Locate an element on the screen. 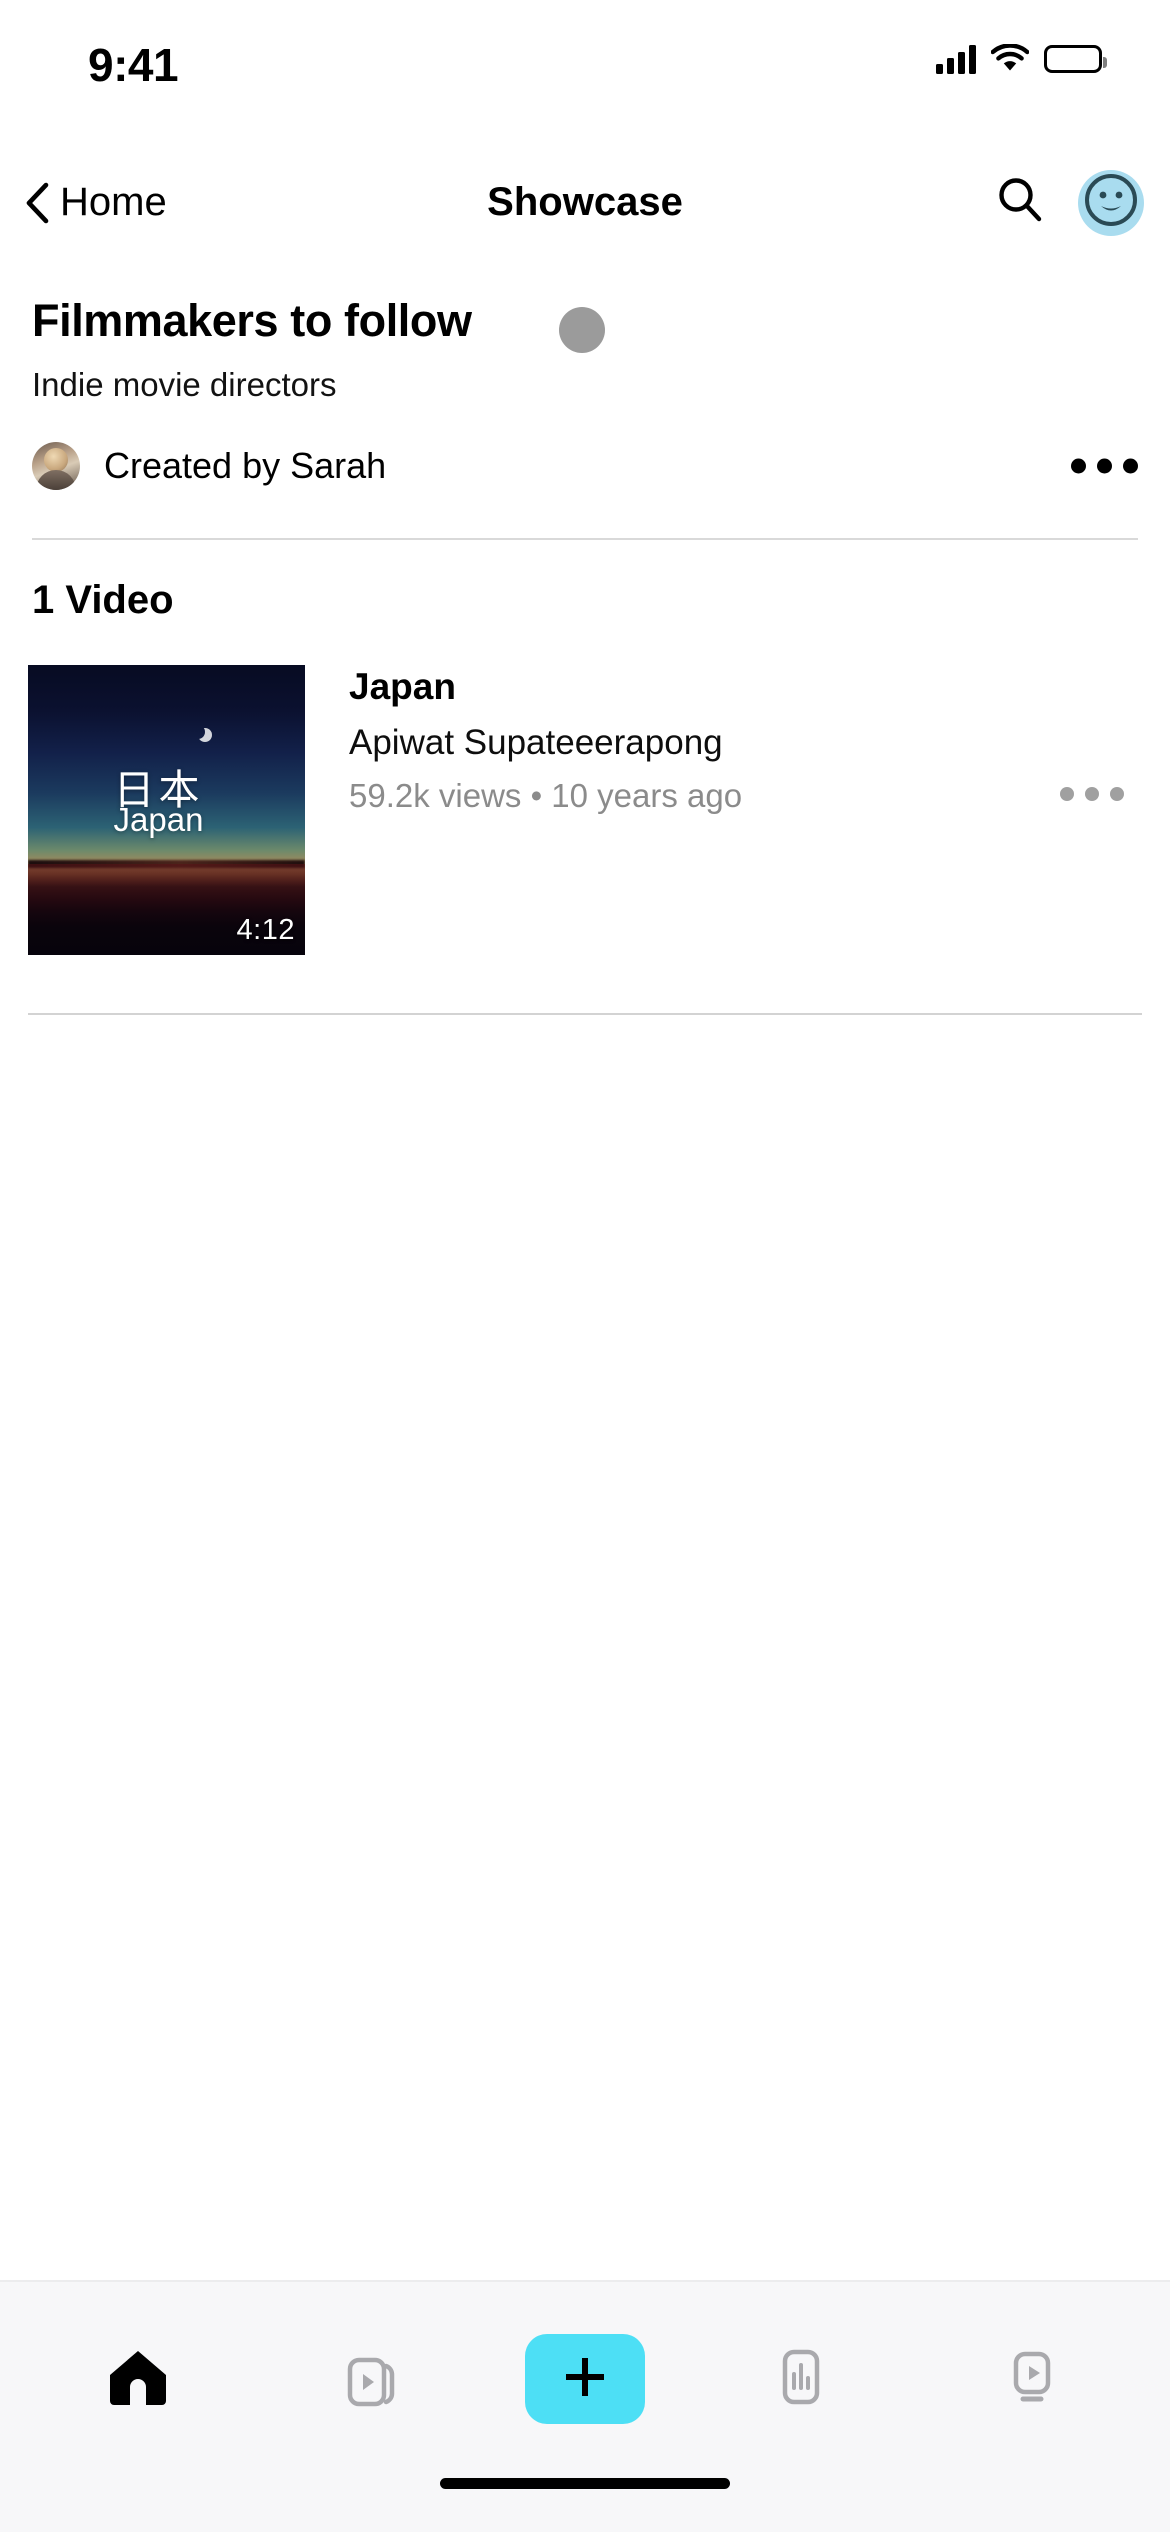 The width and height of the screenshot is (1170, 2532). tab-clips is located at coordinates (369, 2379).